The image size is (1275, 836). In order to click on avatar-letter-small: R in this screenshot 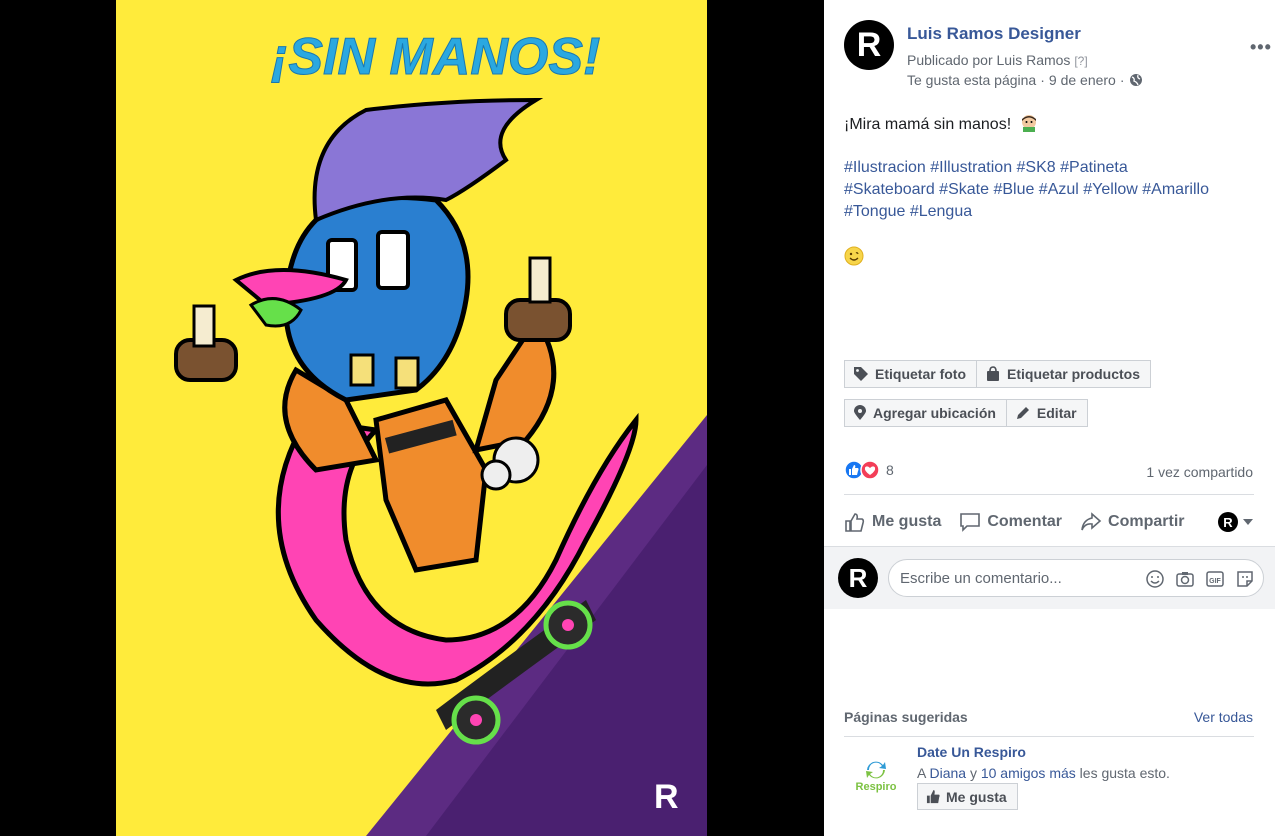, I will do `click(1228, 522)`.